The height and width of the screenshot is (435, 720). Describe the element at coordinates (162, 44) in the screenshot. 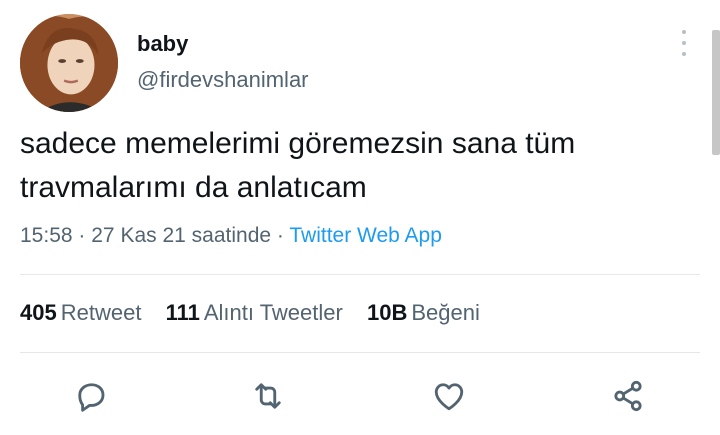

I see `author-display-name: baby` at that location.